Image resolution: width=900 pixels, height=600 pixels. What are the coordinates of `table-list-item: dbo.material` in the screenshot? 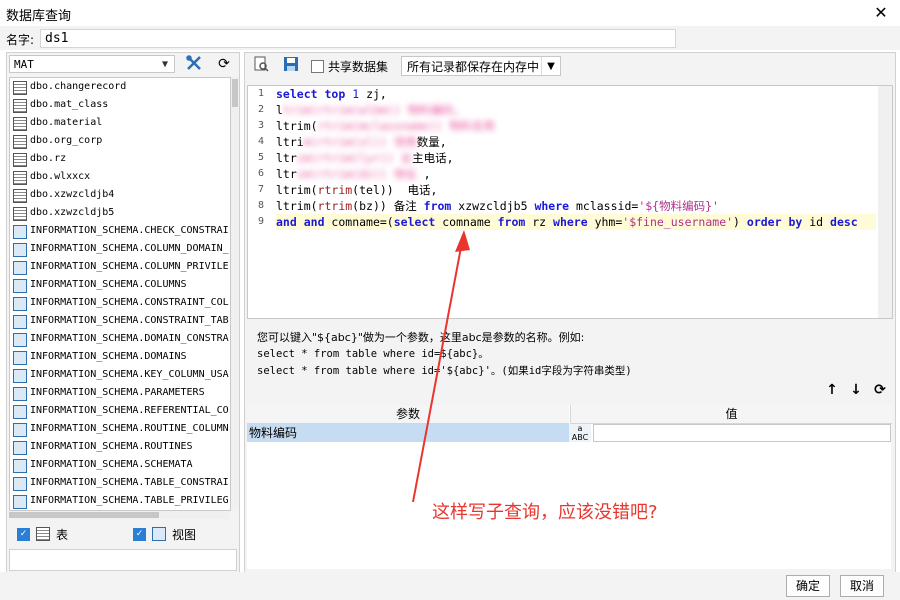 It's located at (120, 123).